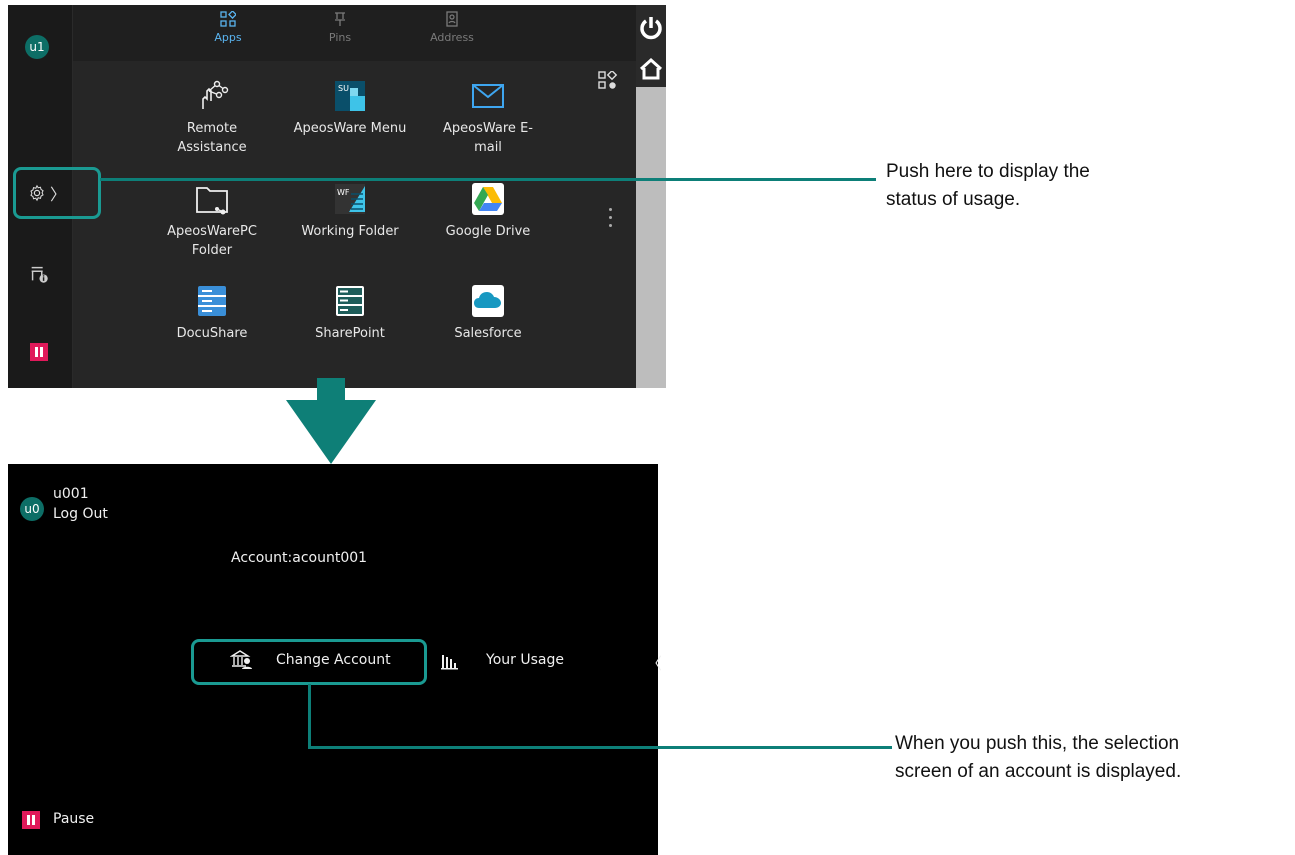 Image resolution: width=1295 pixels, height=855 pixels. What do you see at coordinates (350, 128) in the screenshot?
I see `app-label: ApeosWare Menu` at bounding box center [350, 128].